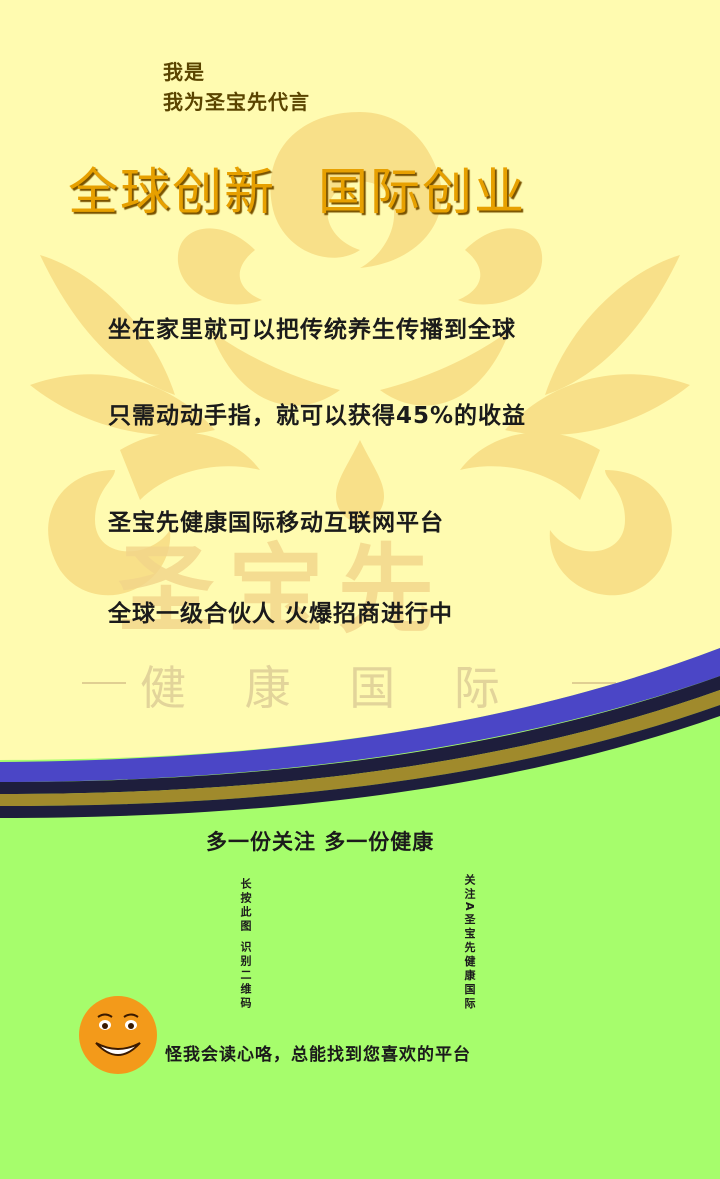  What do you see at coordinates (281, 614) in the screenshot?
I see `feature-line-4: 全球一级合伙人 火爆招商进行中` at bounding box center [281, 614].